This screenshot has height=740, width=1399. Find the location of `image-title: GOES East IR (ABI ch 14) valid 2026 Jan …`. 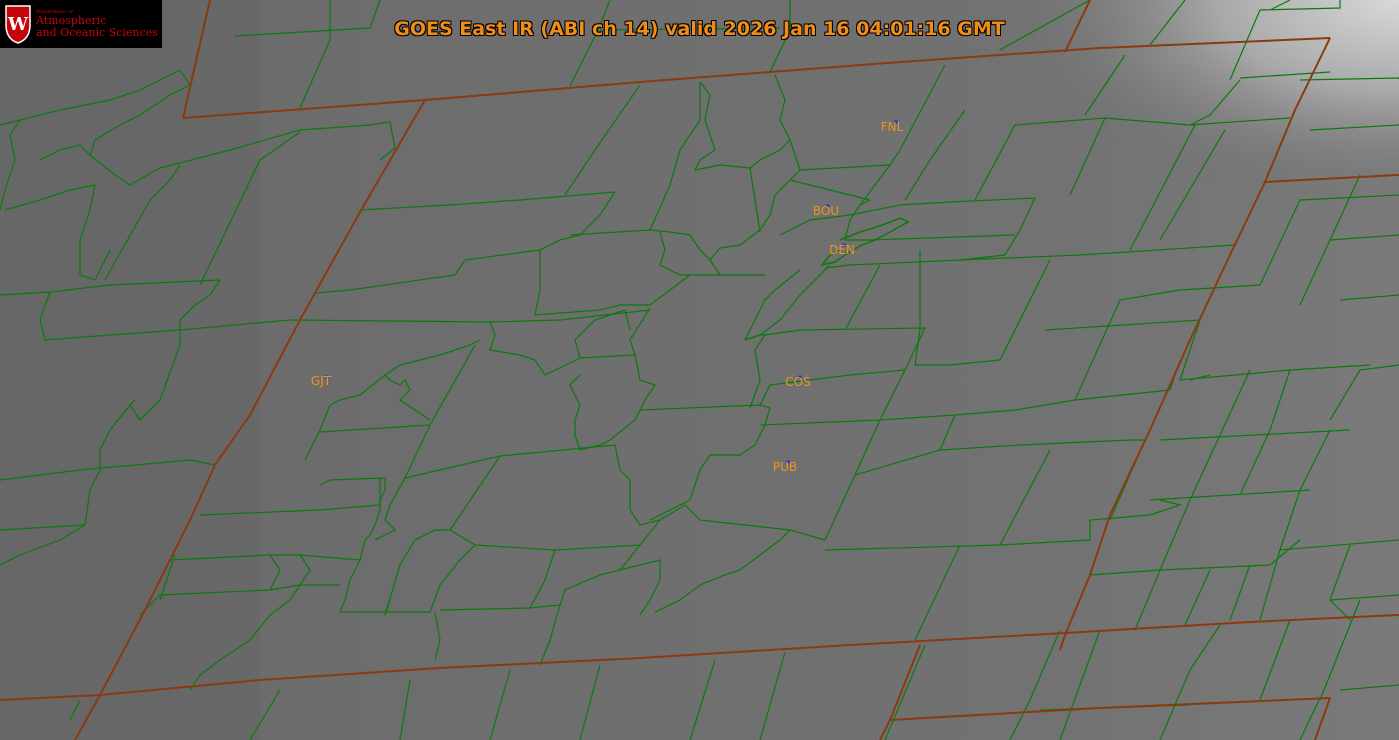

image-title: GOES East IR (ABI ch 14) valid 2026 Jan … is located at coordinates (699, 29).